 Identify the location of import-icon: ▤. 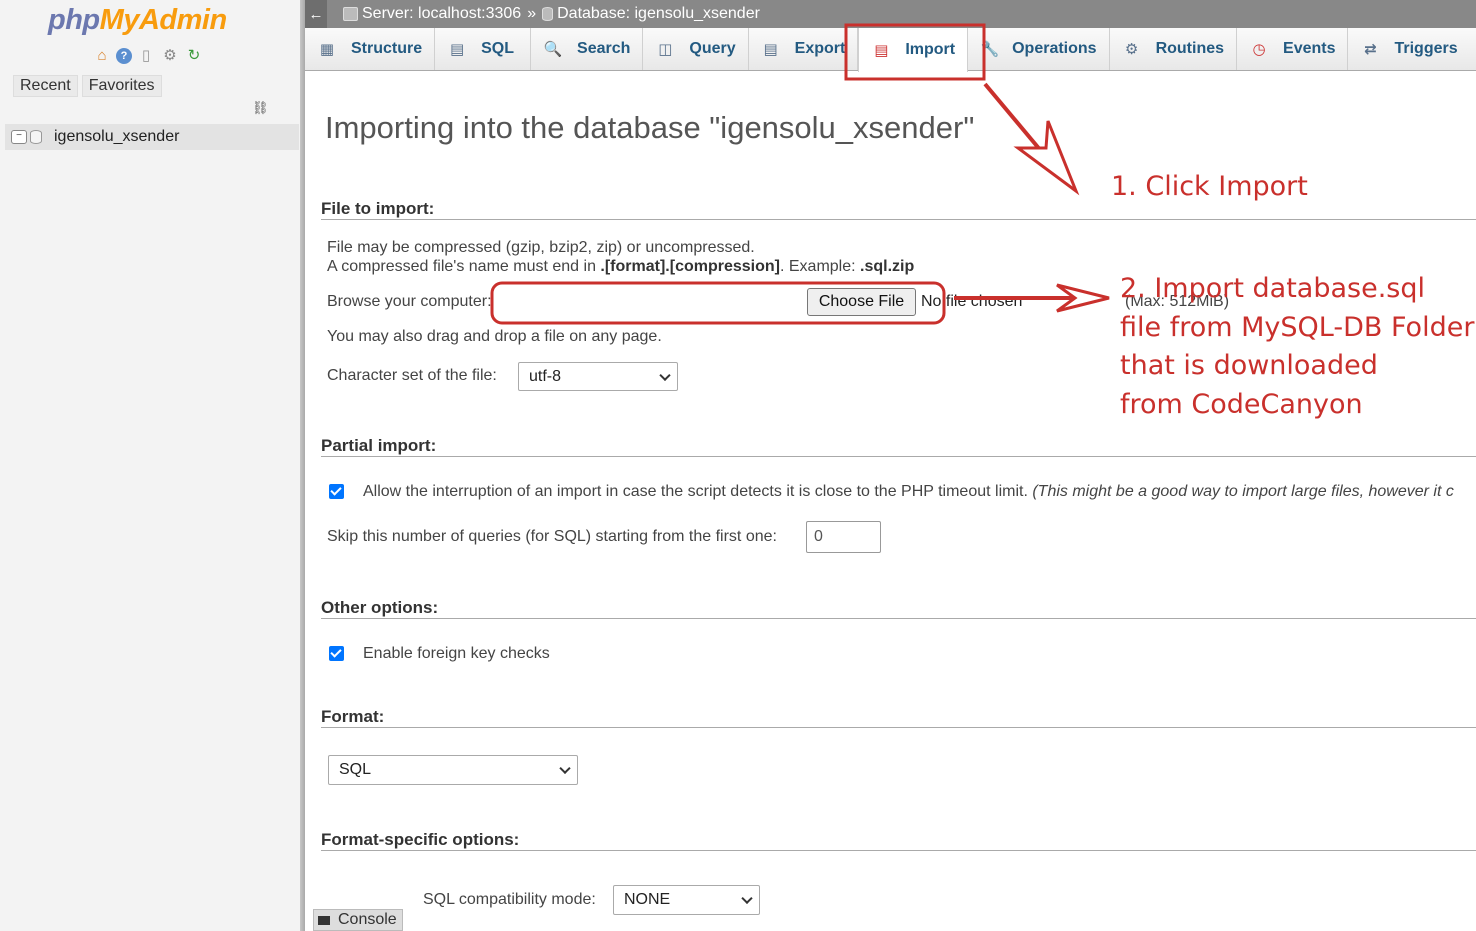
(881, 50).